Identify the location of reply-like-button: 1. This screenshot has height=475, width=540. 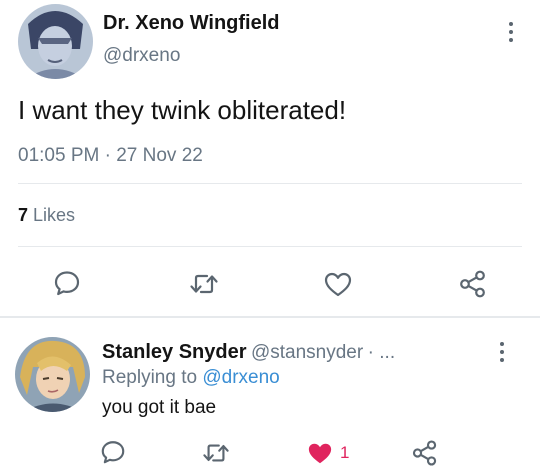
(327, 453).